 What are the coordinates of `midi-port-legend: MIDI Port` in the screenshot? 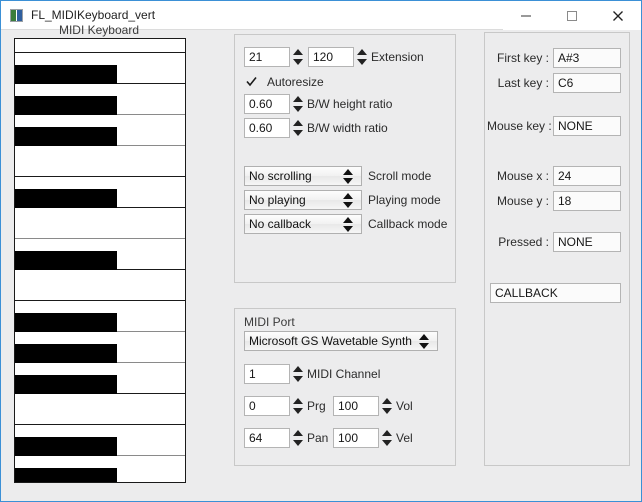 It's located at (269, 322).